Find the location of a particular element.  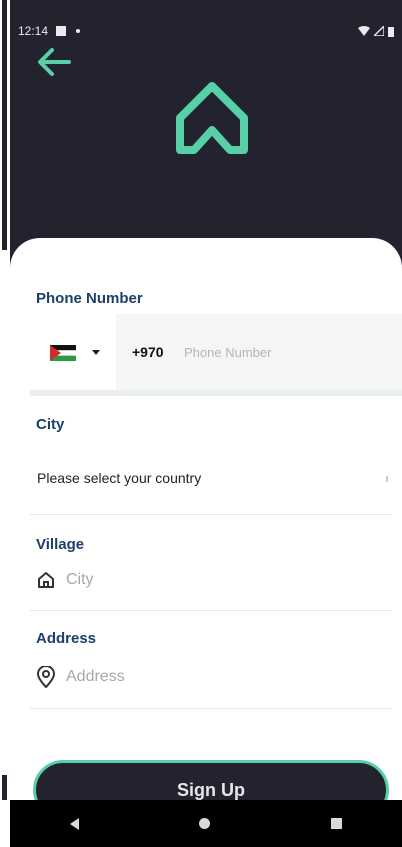

phone-number-field: +970 Phone Number is located at coordinates (216, 352).